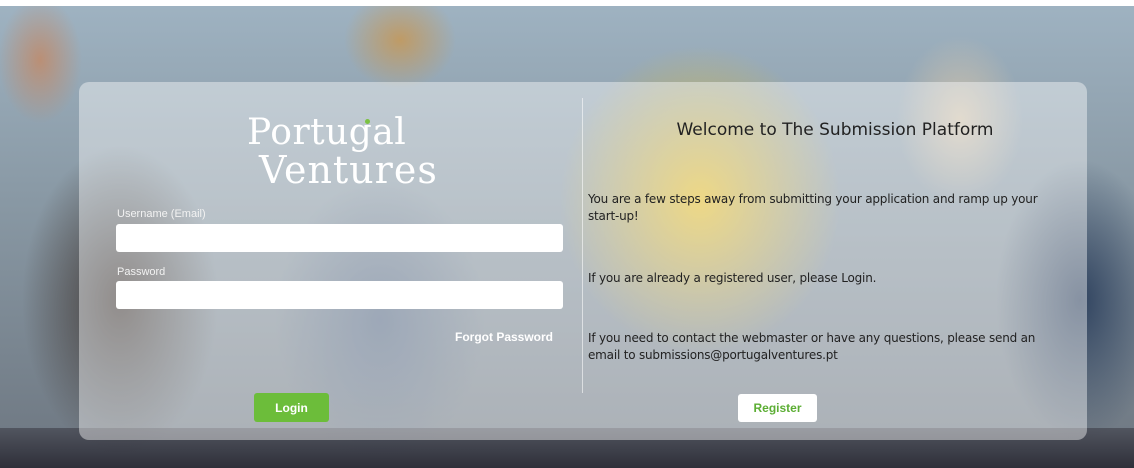 This screenshot has width=1134, height=468. Describe the element at coordinates (582, 245) in the screenshot. I see `card-divider` at that location.